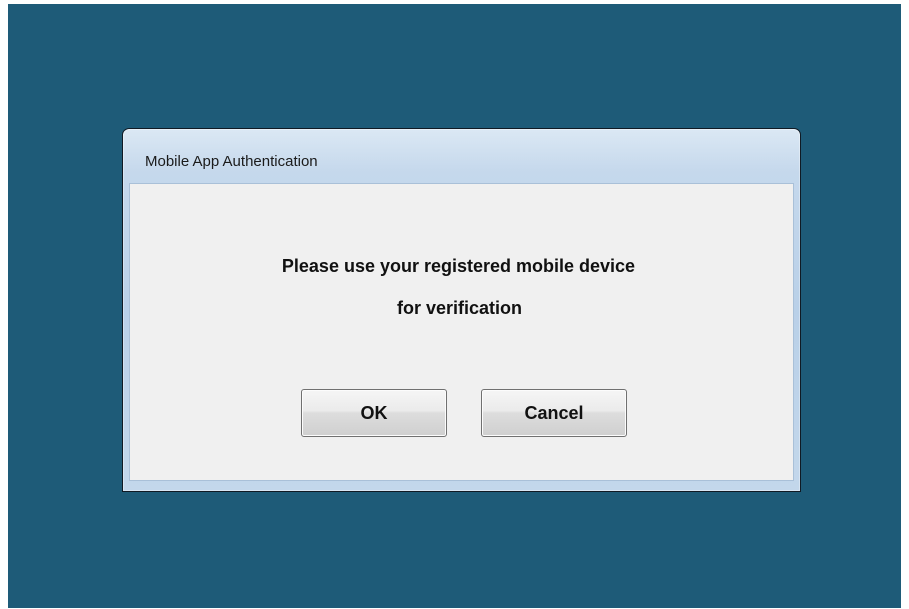 This screenshot has height=609, width=909. I want to click on dialog-title: Mobile App Authentication, so click(231, 161).